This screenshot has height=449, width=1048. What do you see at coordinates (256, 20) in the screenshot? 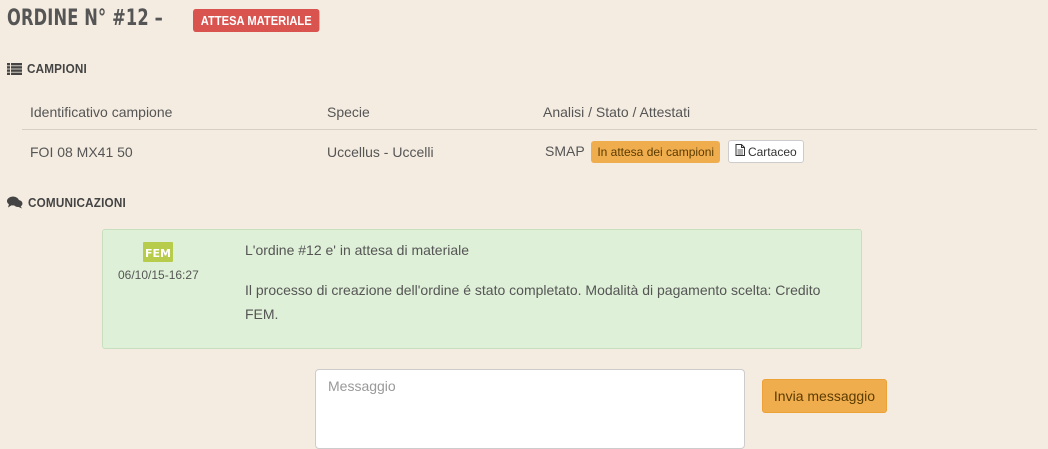
I see `order-status-badge: ATTESA MATERIALE` at bounding box center [256, 20].